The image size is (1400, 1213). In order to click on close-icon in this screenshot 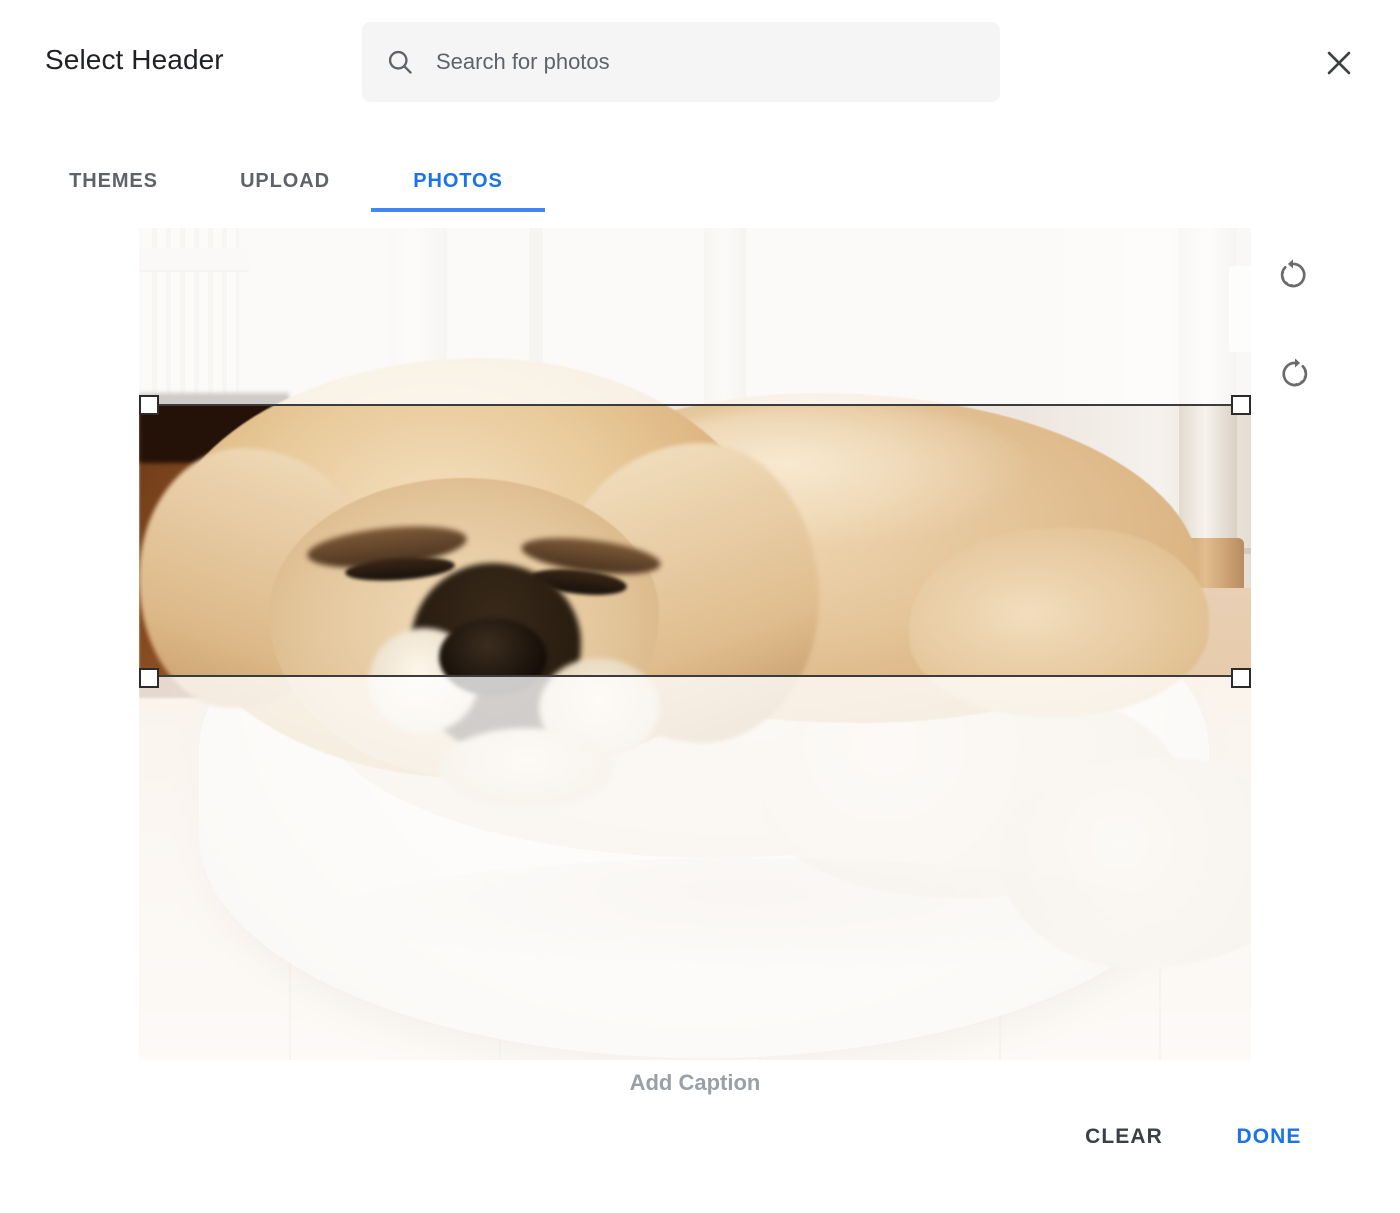, I will do `click(1339, 63)`.